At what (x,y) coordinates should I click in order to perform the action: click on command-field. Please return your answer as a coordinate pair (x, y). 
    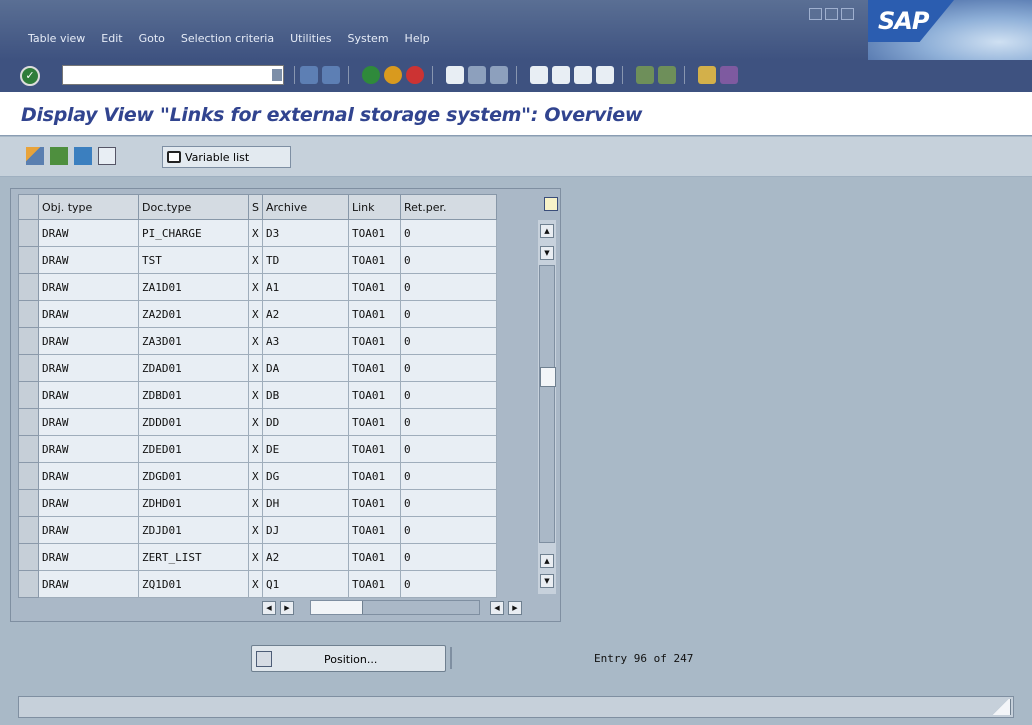
    Looking at the image, I should click on (173, 75).